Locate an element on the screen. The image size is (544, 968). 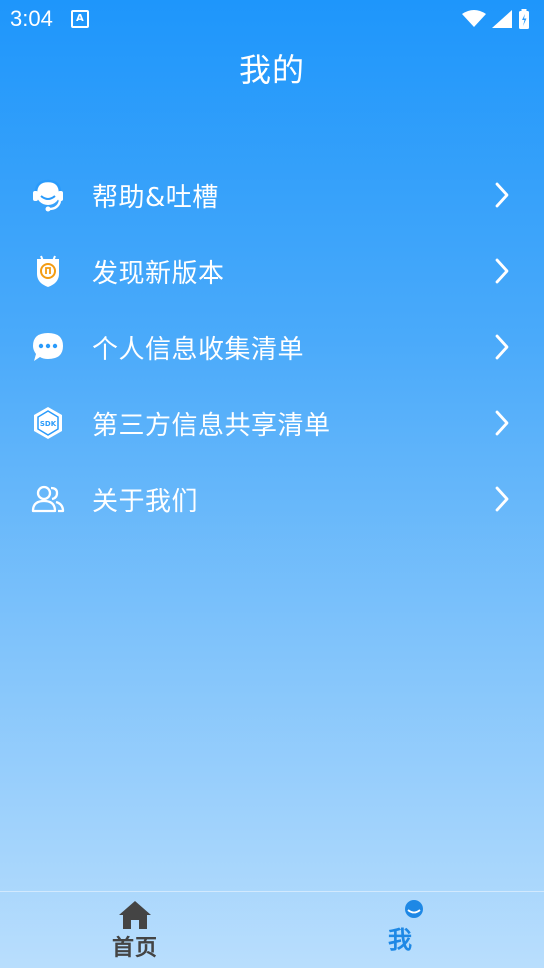
users-icon is located at coordinates (48, 499).